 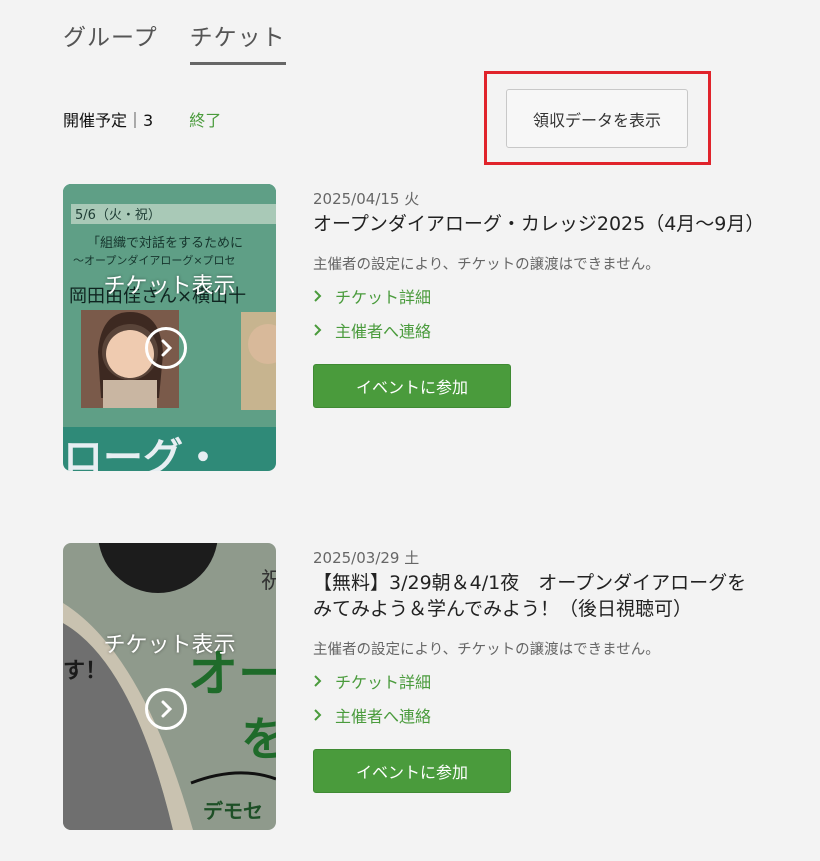 I want to click on filter-upcoming: 開催予定｜3, so click(x=108, y=119).